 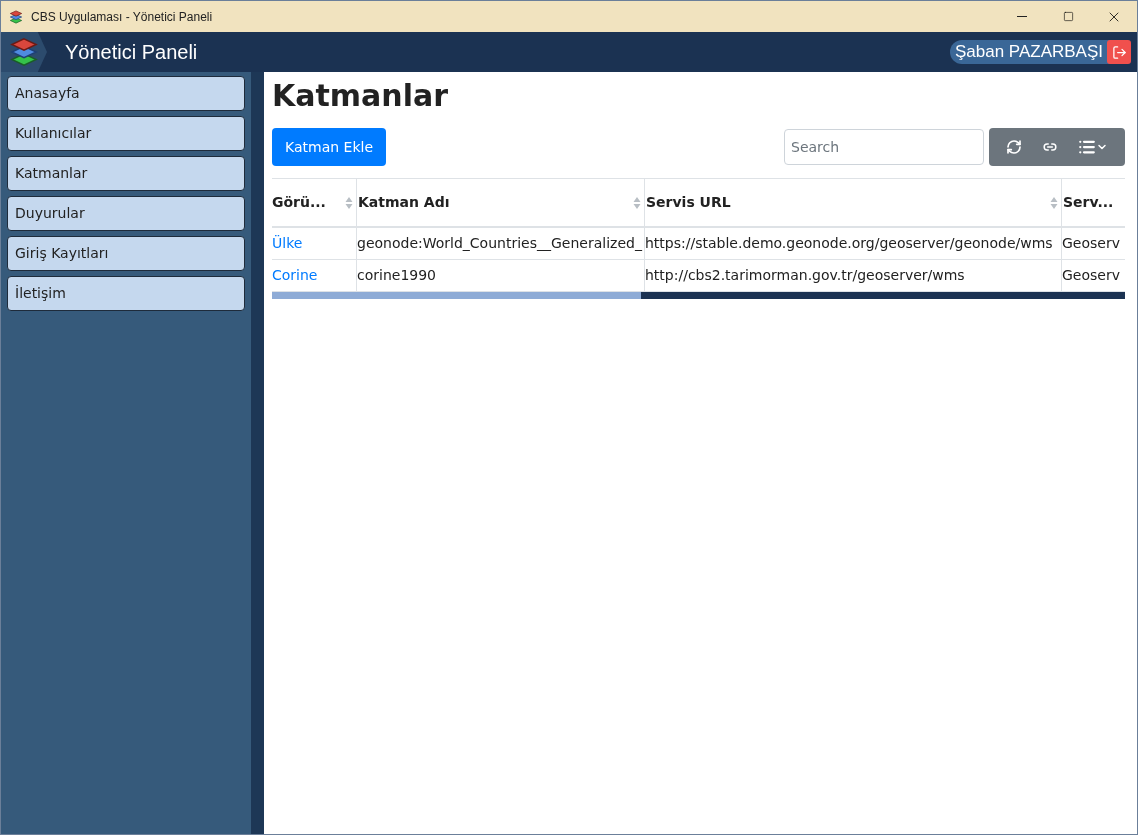 I want to click on logout-icon, so click(x=1119, y=52).